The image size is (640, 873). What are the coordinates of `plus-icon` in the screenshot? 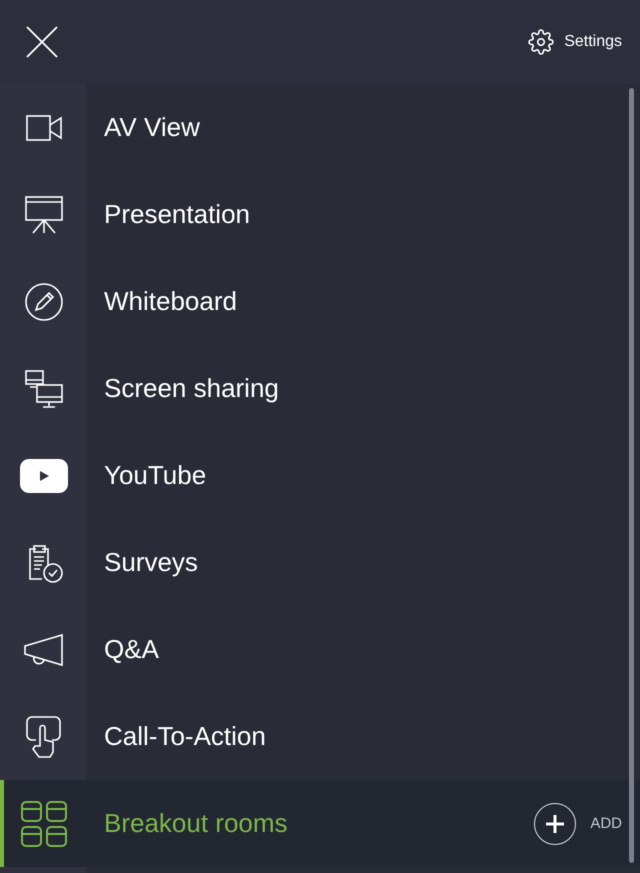 It's located at (555, 824).